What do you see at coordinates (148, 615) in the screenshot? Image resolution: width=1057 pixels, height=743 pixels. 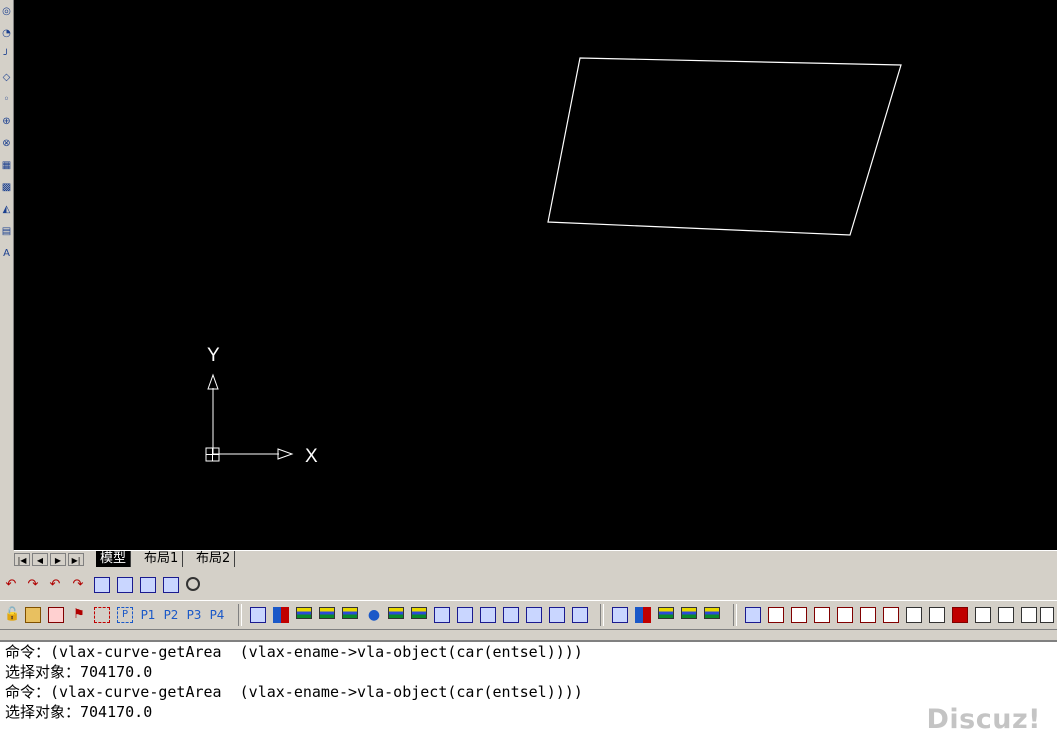 I see `p1-button: P1` at bounding box center [148, 615].